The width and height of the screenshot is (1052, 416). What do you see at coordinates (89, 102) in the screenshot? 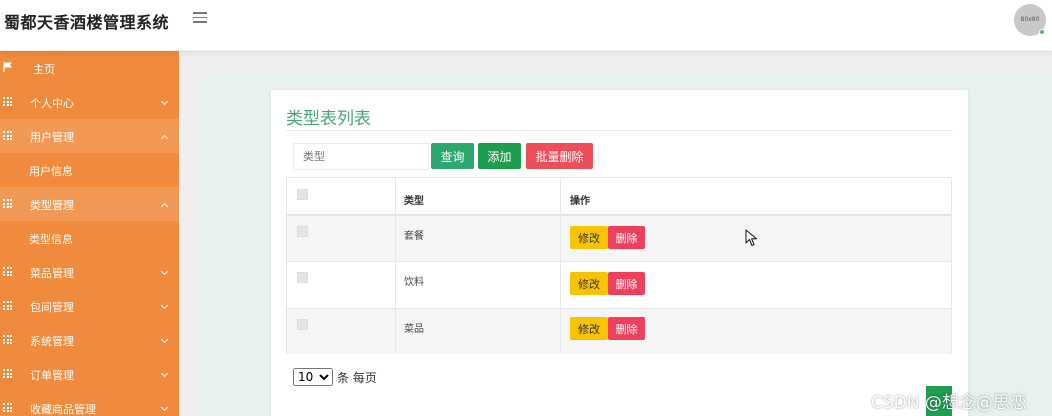
I see `sidebar-item-personal-center: 个人中心` at bounding box center [89, 102].